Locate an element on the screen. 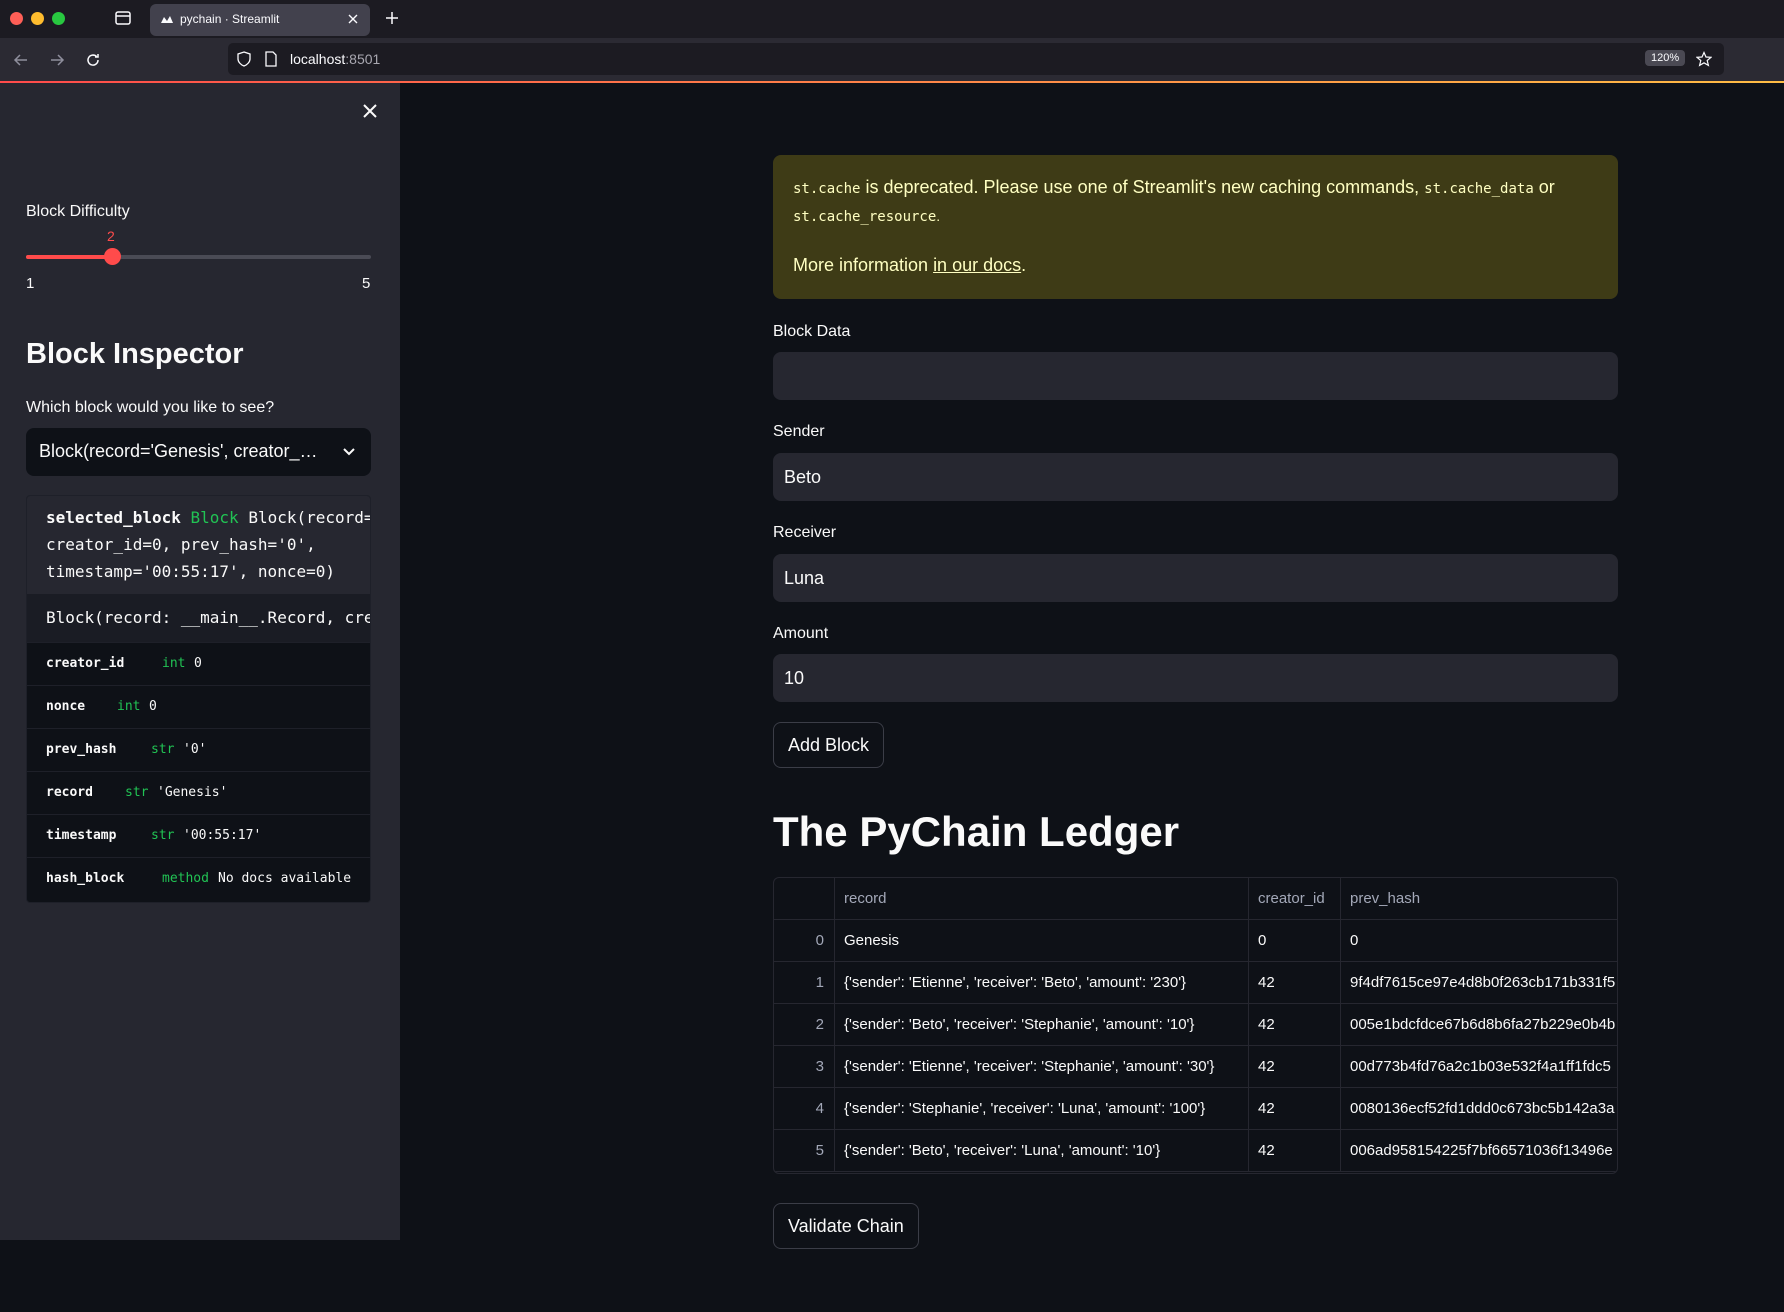 The height and width of the screenshot is (1312, 1784). chevron-down-icon is located at coordinates (349, 452).